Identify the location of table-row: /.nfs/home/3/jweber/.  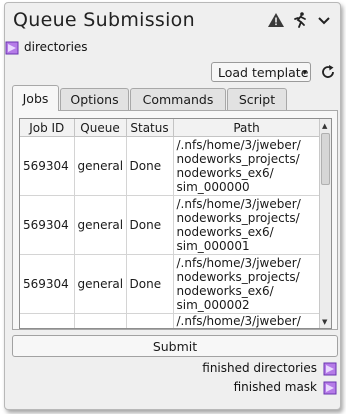
(170, 320).